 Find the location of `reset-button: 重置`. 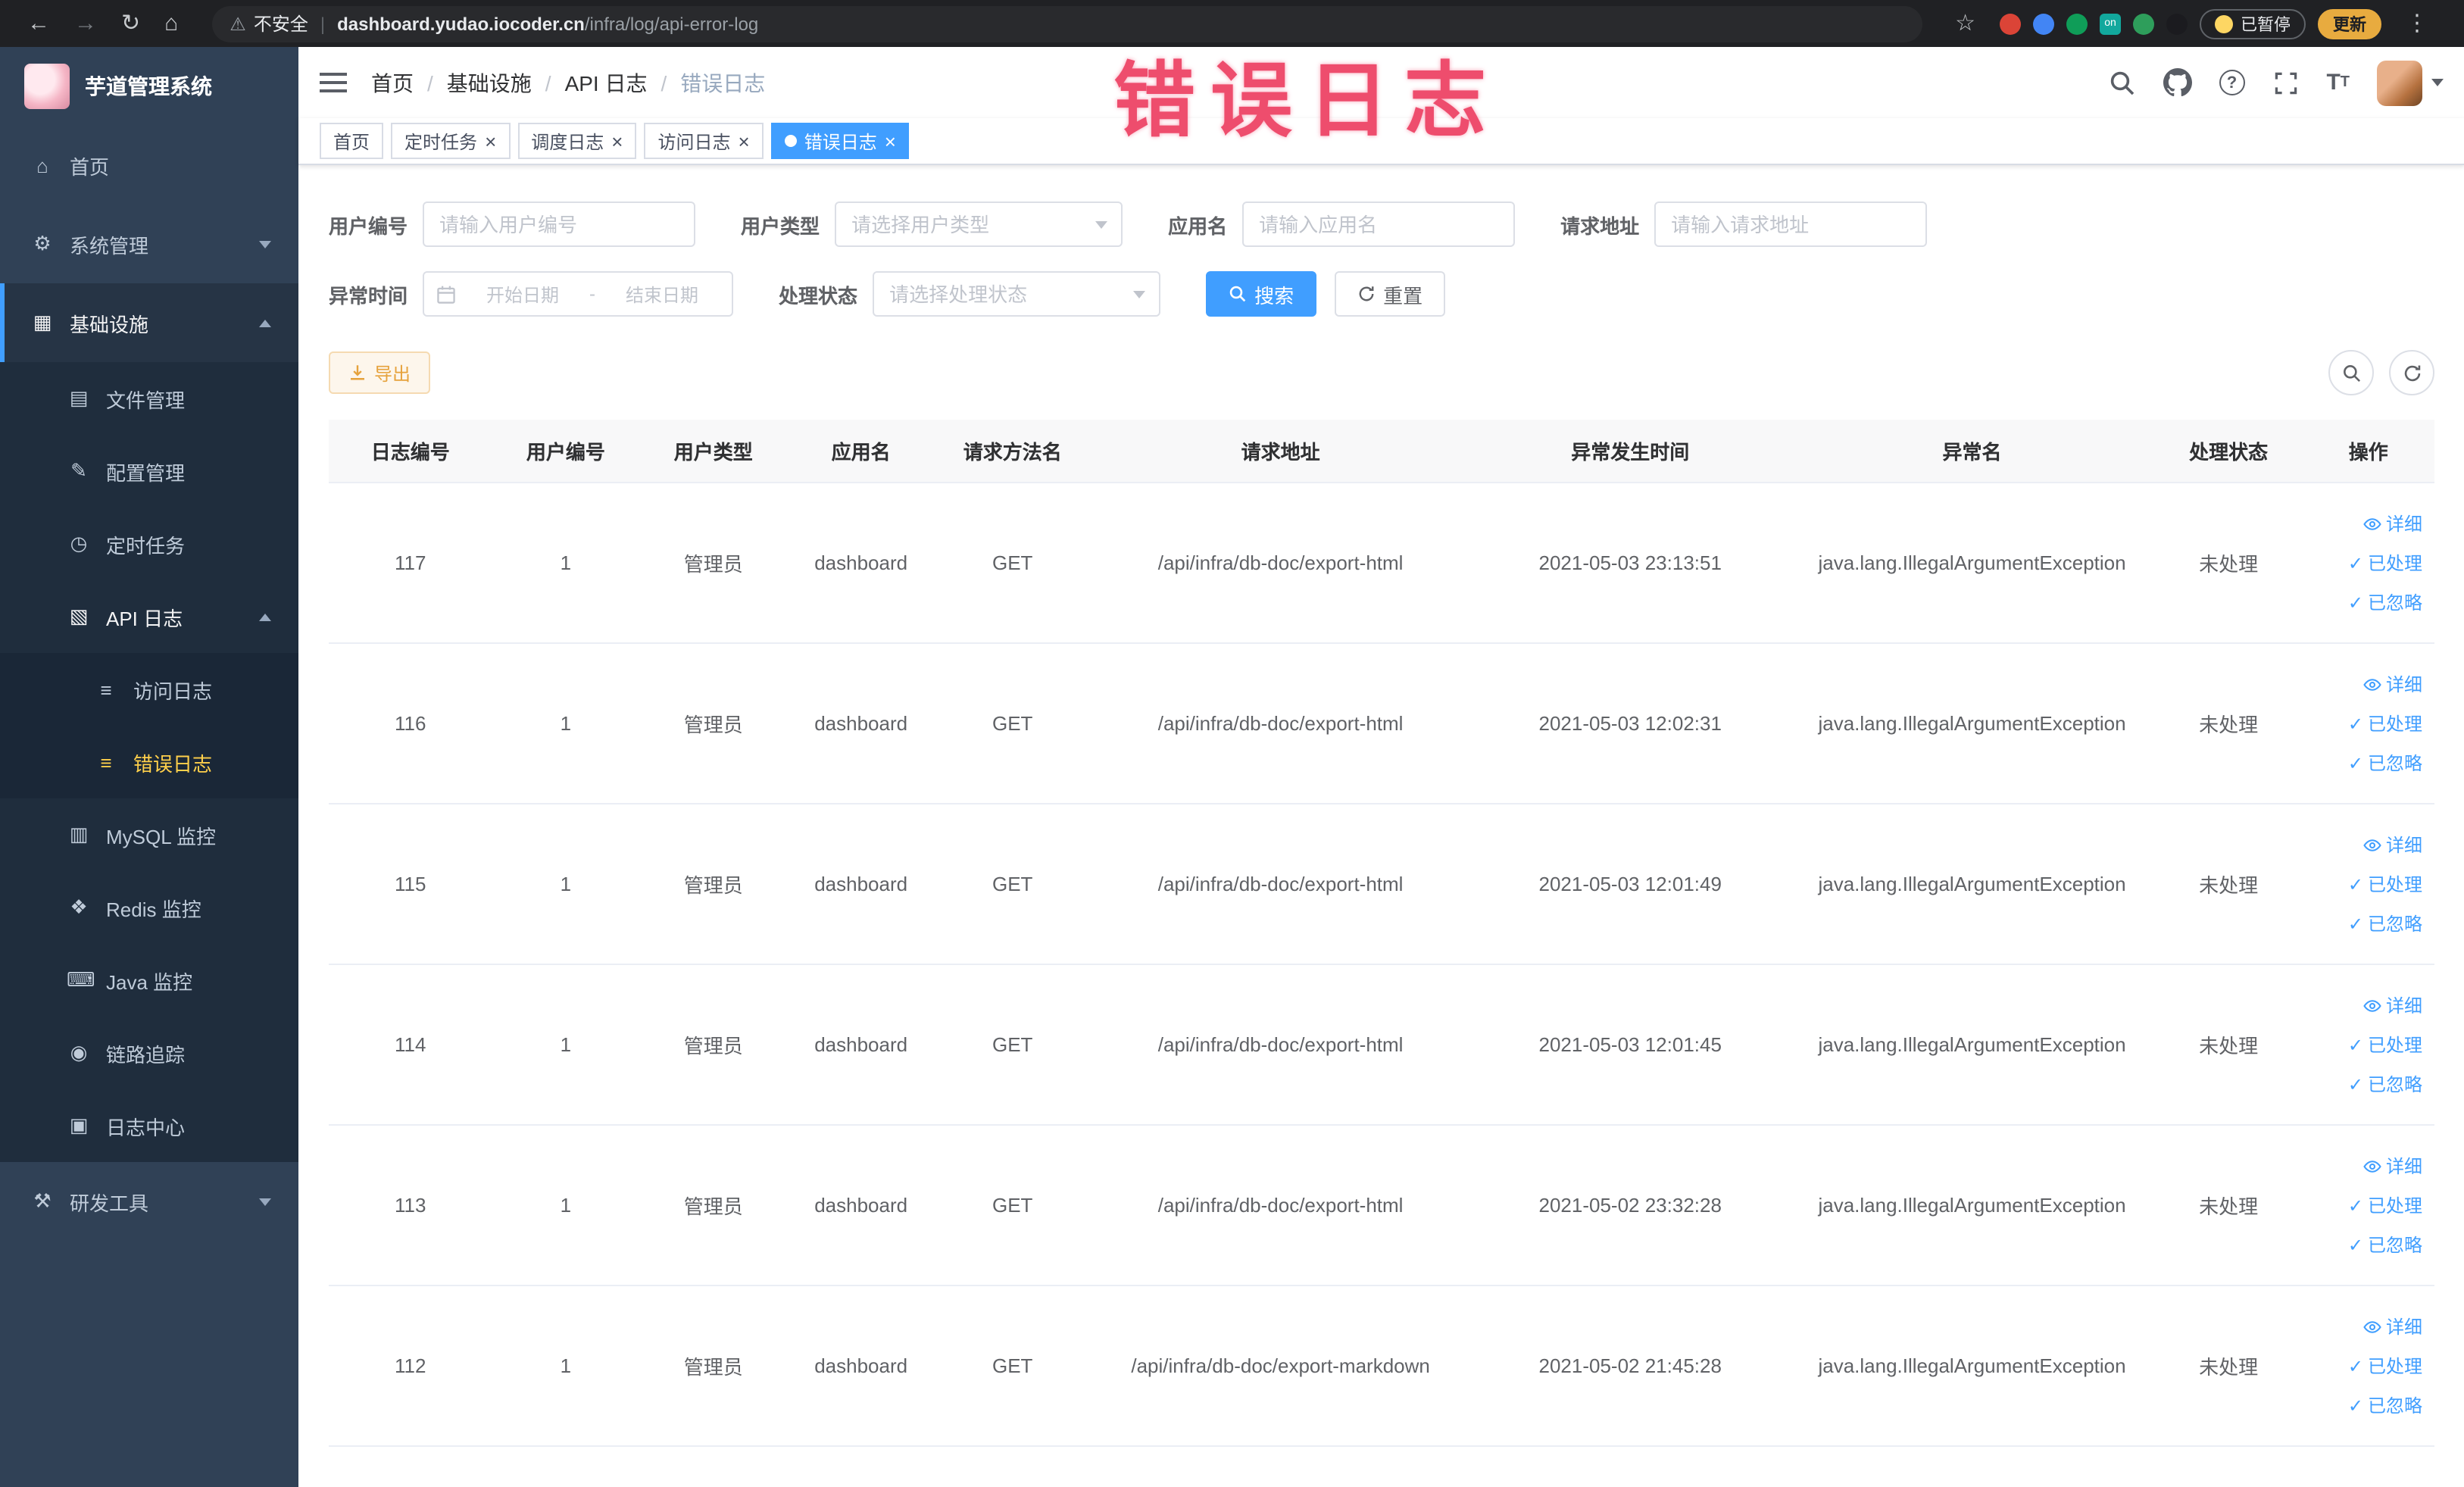

reset-button: 重置 is located at coordinates (1390, 294).